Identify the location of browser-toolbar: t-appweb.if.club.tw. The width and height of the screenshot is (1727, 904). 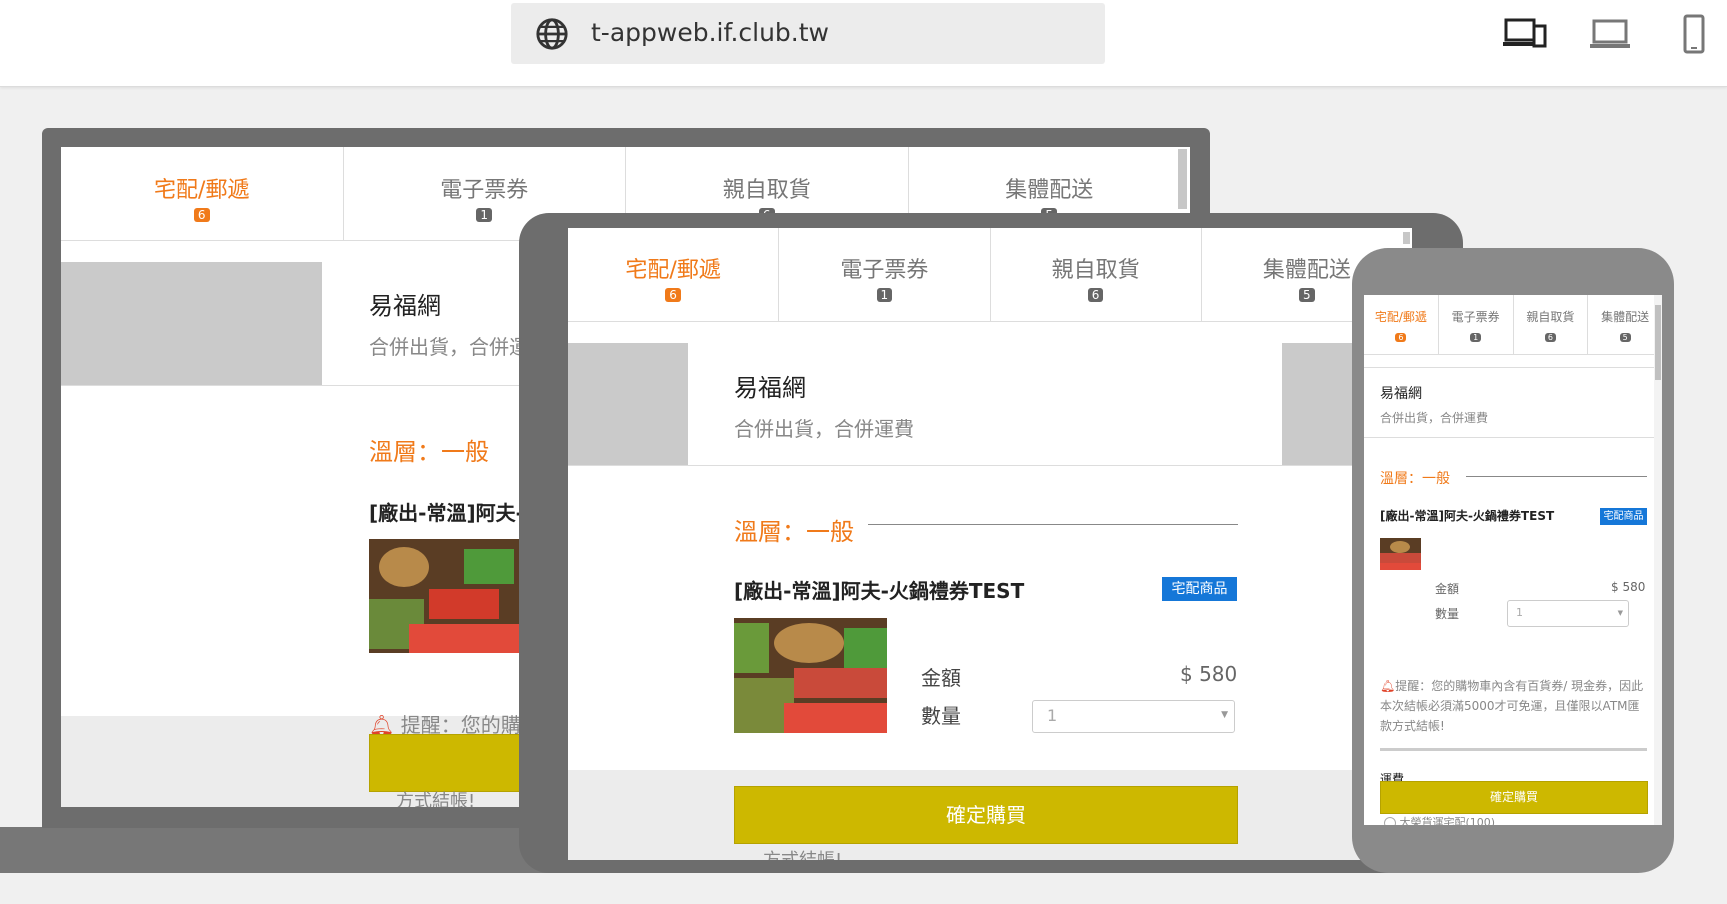
(863, 43).